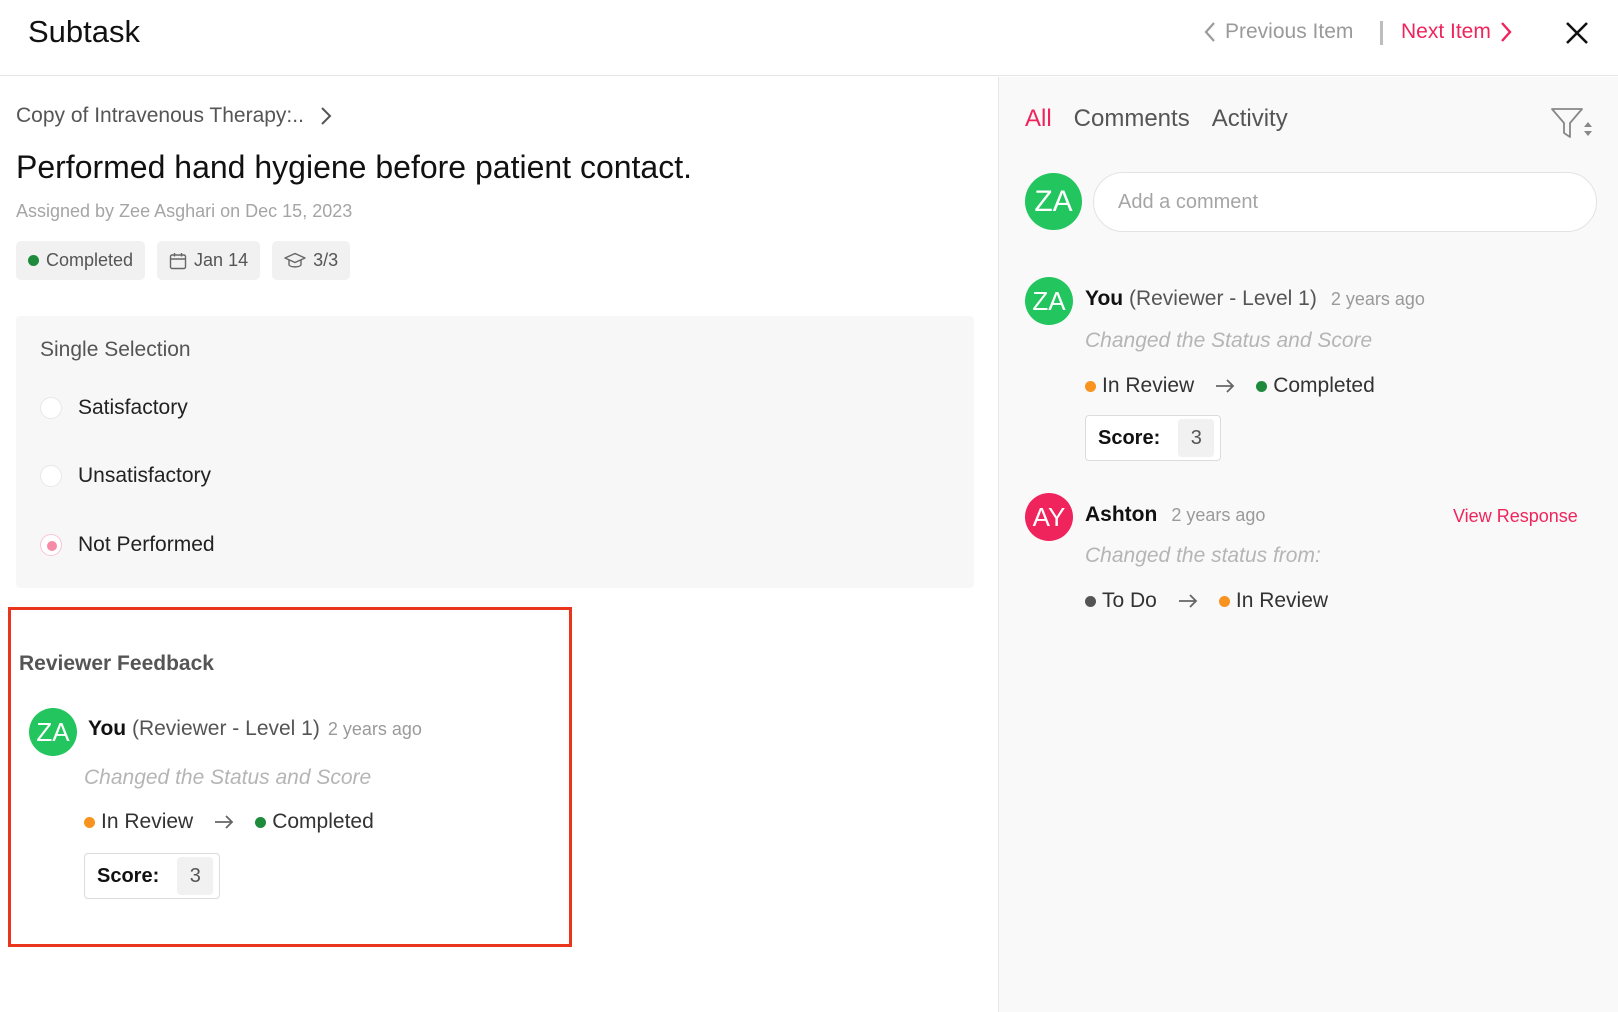  I want to click on feedback-header: You (Reviewer - Level 1) 2 years ago, so click(255, 729).